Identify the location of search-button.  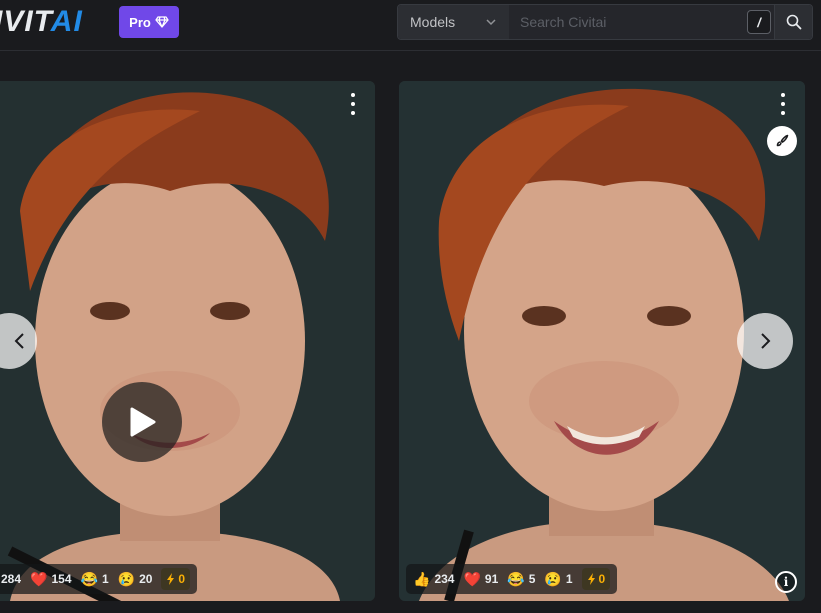
(793, 22).